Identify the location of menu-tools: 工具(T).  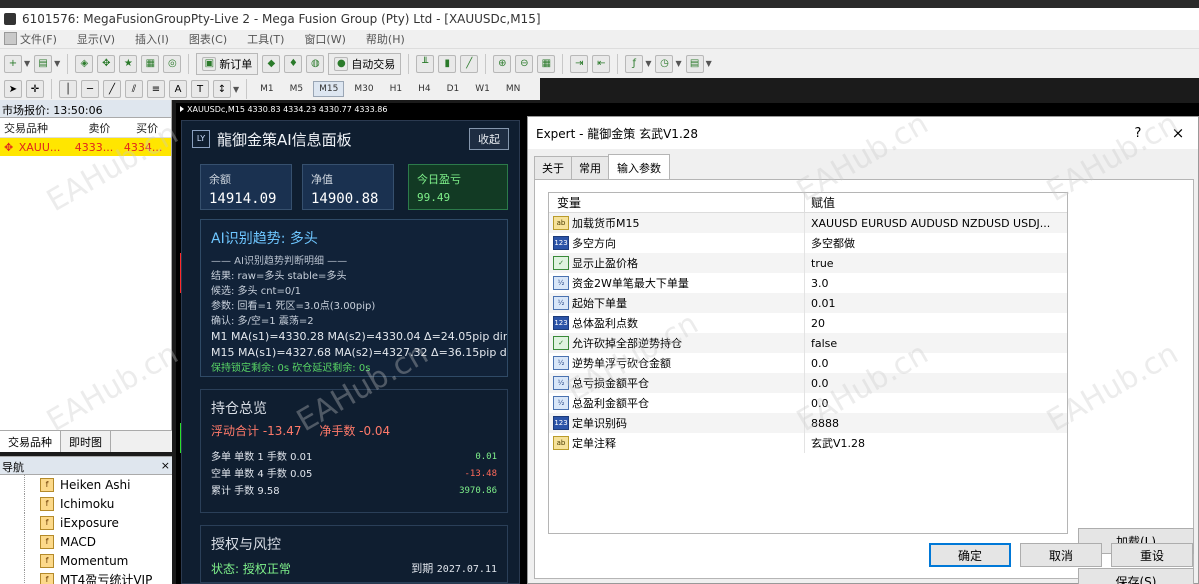
(265, 39).